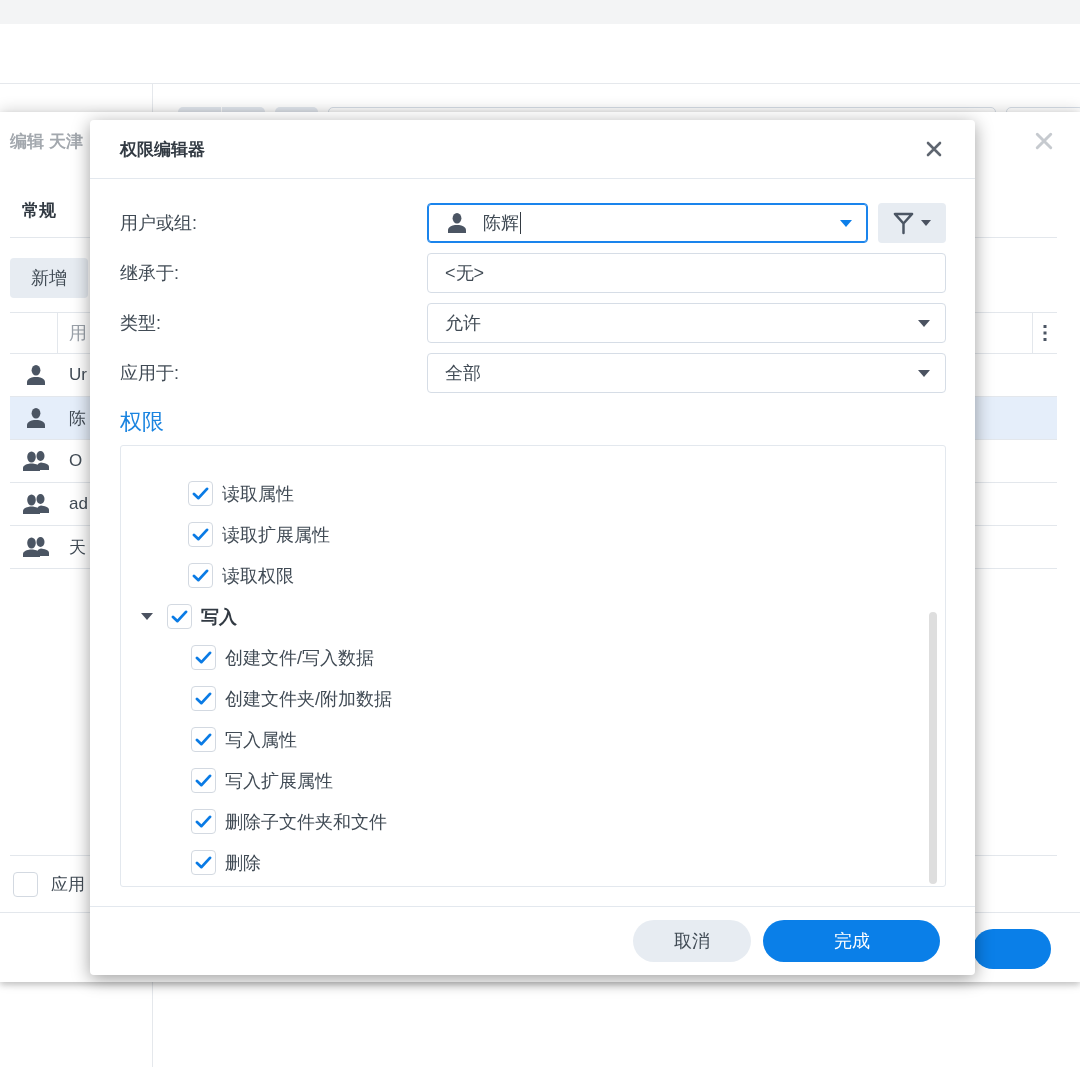 The image size is (1080, 1067). What do you see at coordinates (150, 273) in the screenshot?
I see `field-label: 继承于:` at bounding box center [150, 273].